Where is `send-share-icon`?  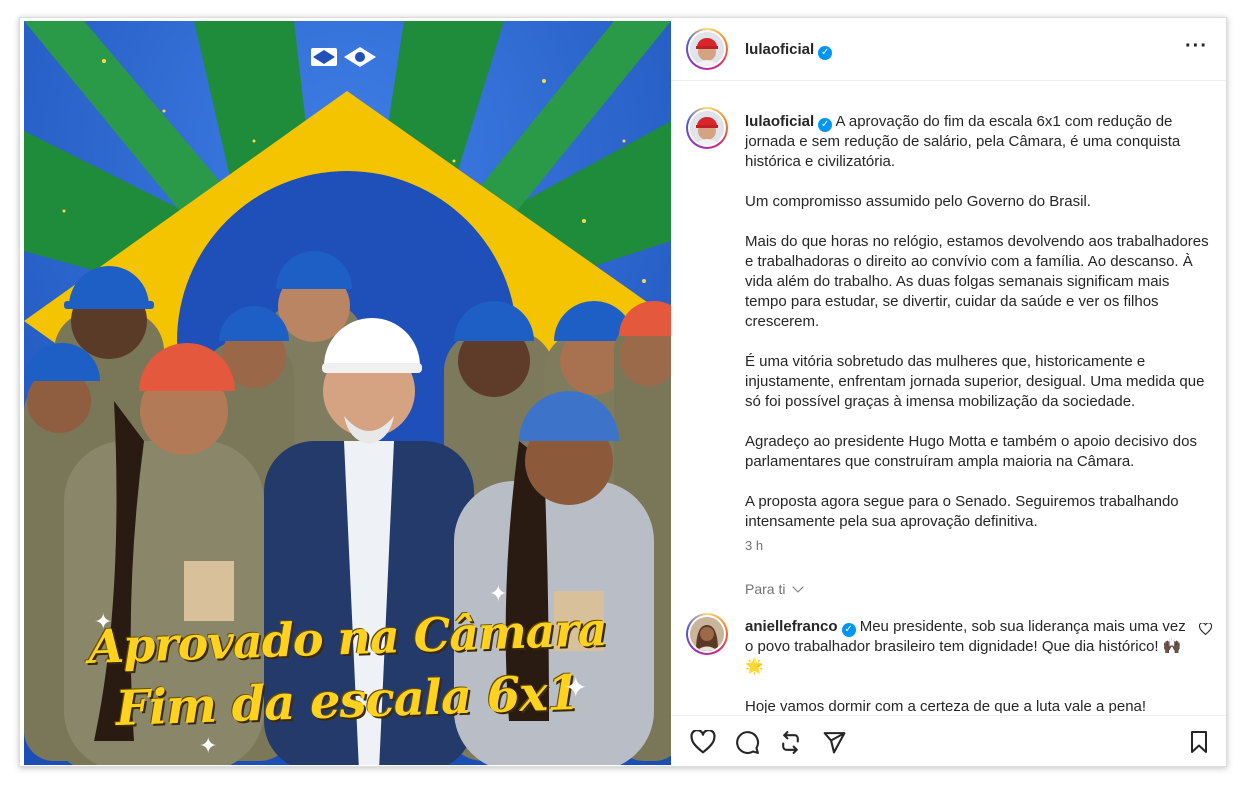 send-share-icon is located at coordinates (834, 745).